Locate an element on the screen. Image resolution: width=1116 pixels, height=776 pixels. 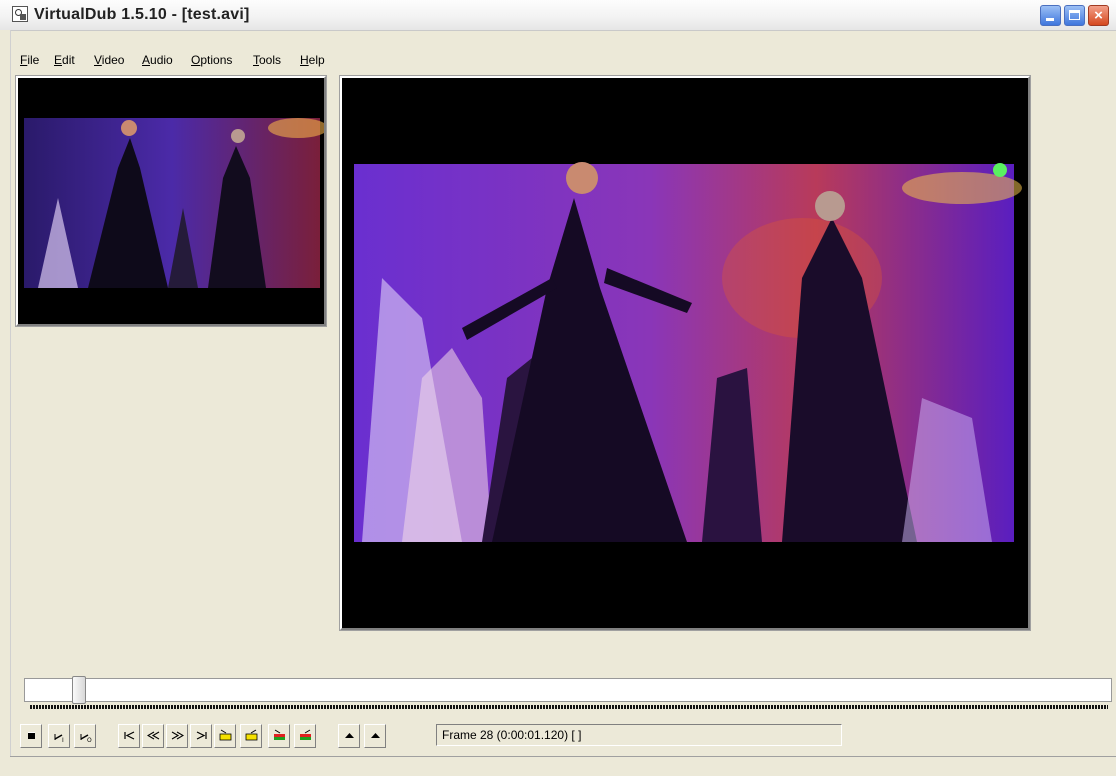
forward-icon is located at coordinates (177, 735).